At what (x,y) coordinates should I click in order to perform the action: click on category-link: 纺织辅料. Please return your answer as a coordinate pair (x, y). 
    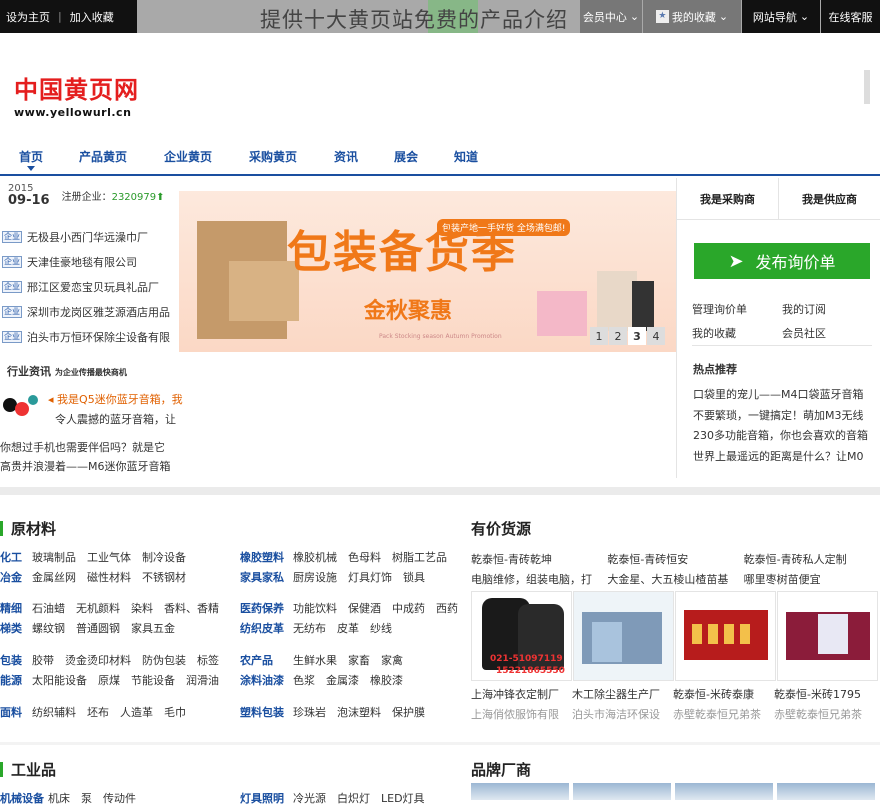
    Looking at the image, I should click on (54, 712).